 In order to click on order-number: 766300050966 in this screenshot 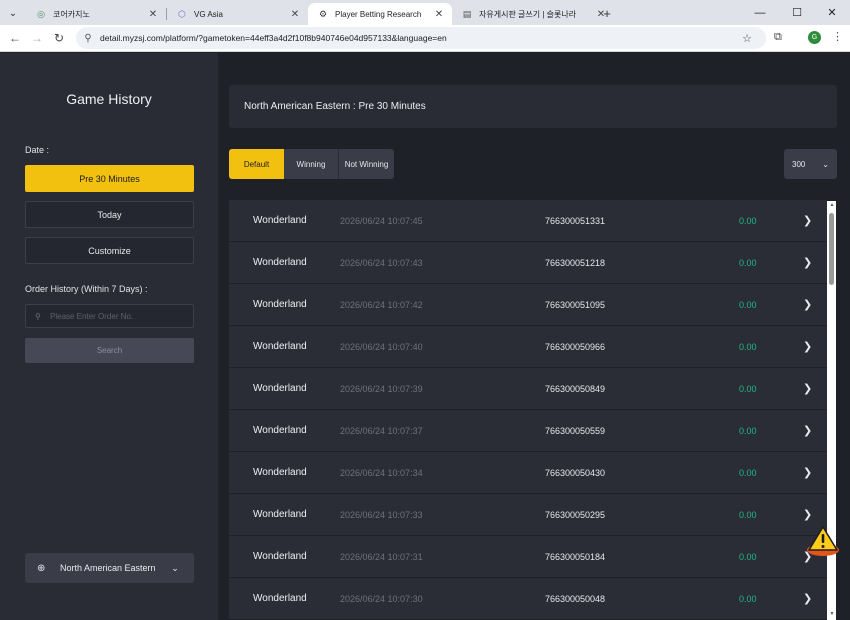, I will do `click(575, 346)`.